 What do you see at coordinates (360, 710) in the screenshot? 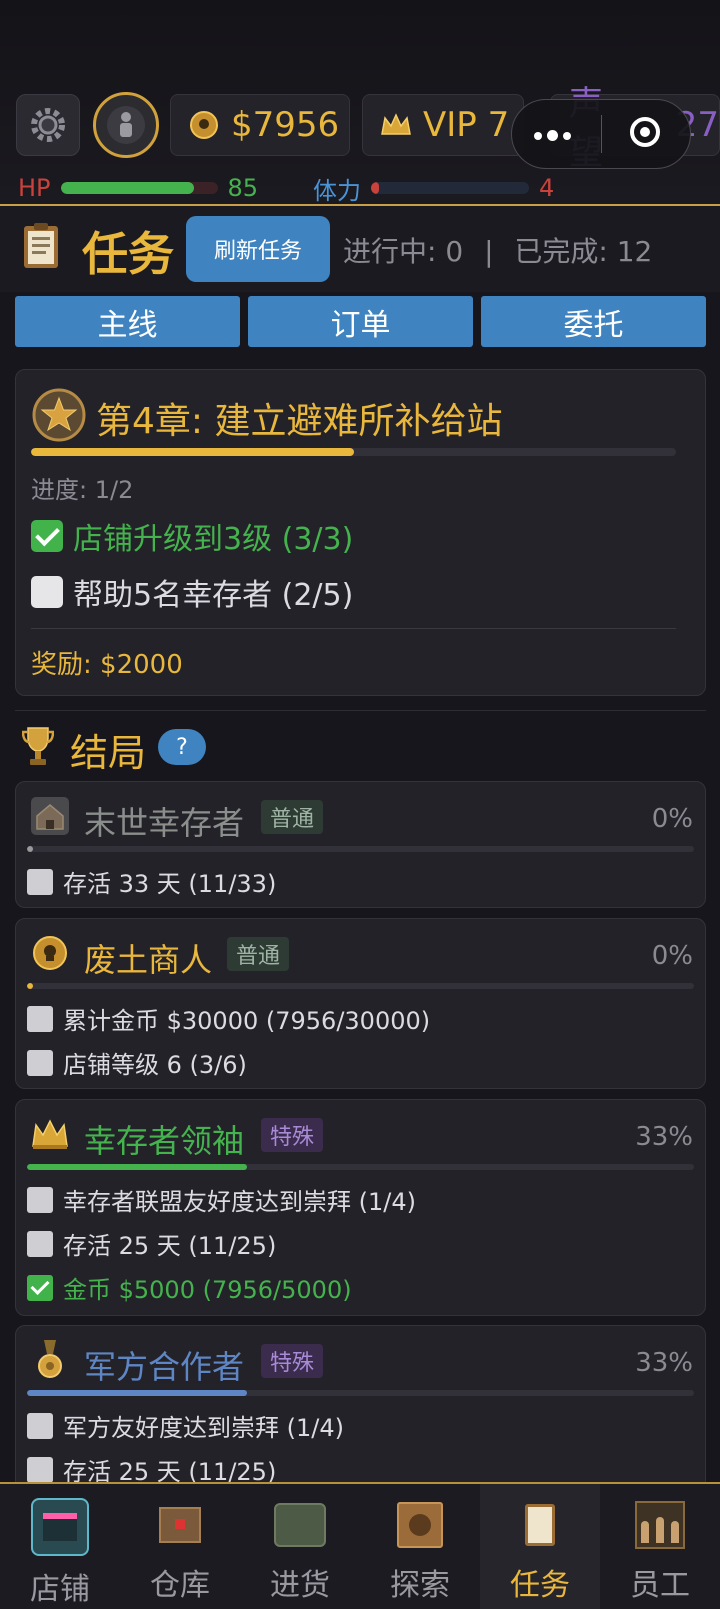
I see `section-divider` at bounding box center [360, 710].